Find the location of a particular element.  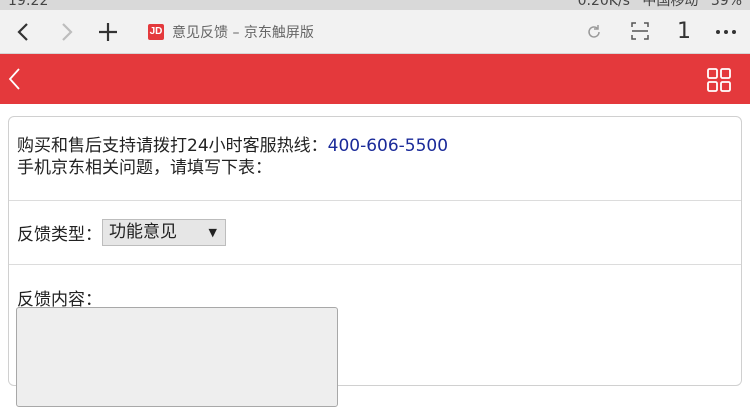

browser-forward-button is located at coordinates (66, 32).